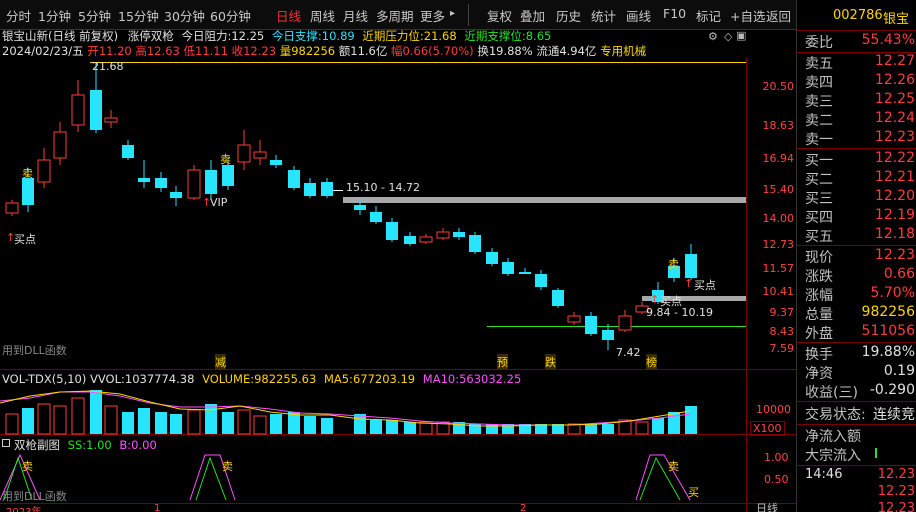  I want to click on price-tick: 9.37, so click(782, 312).